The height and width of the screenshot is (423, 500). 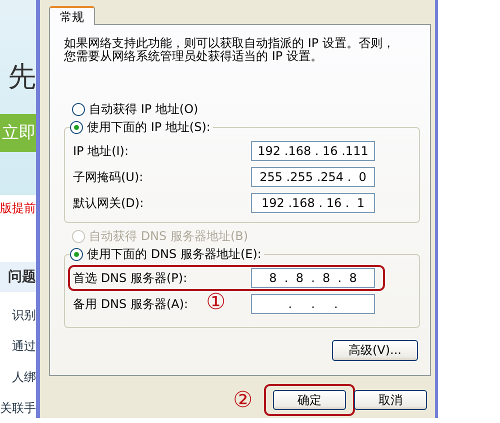 I want to click on field-label: 默认网关(D):, so click(x=108, y=203).